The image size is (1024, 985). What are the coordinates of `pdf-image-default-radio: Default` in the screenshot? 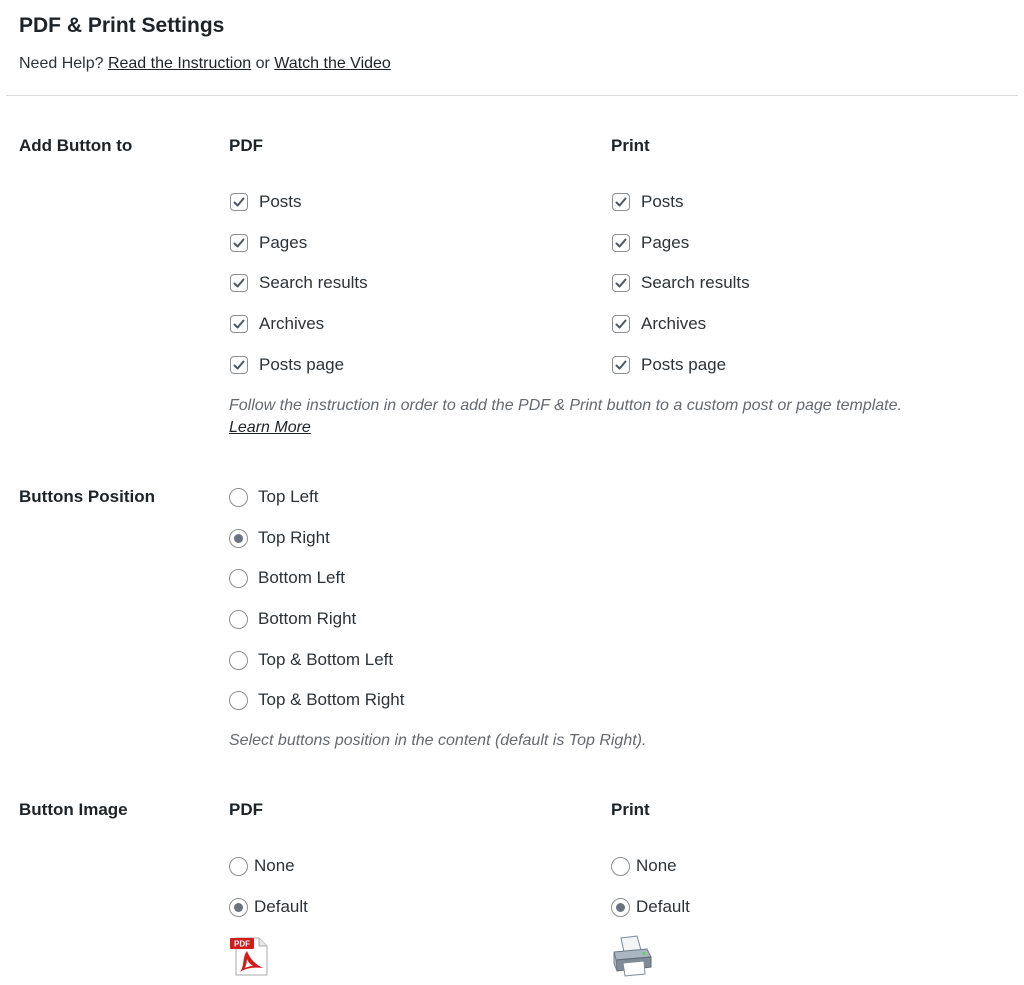 It's located at (268, 907).